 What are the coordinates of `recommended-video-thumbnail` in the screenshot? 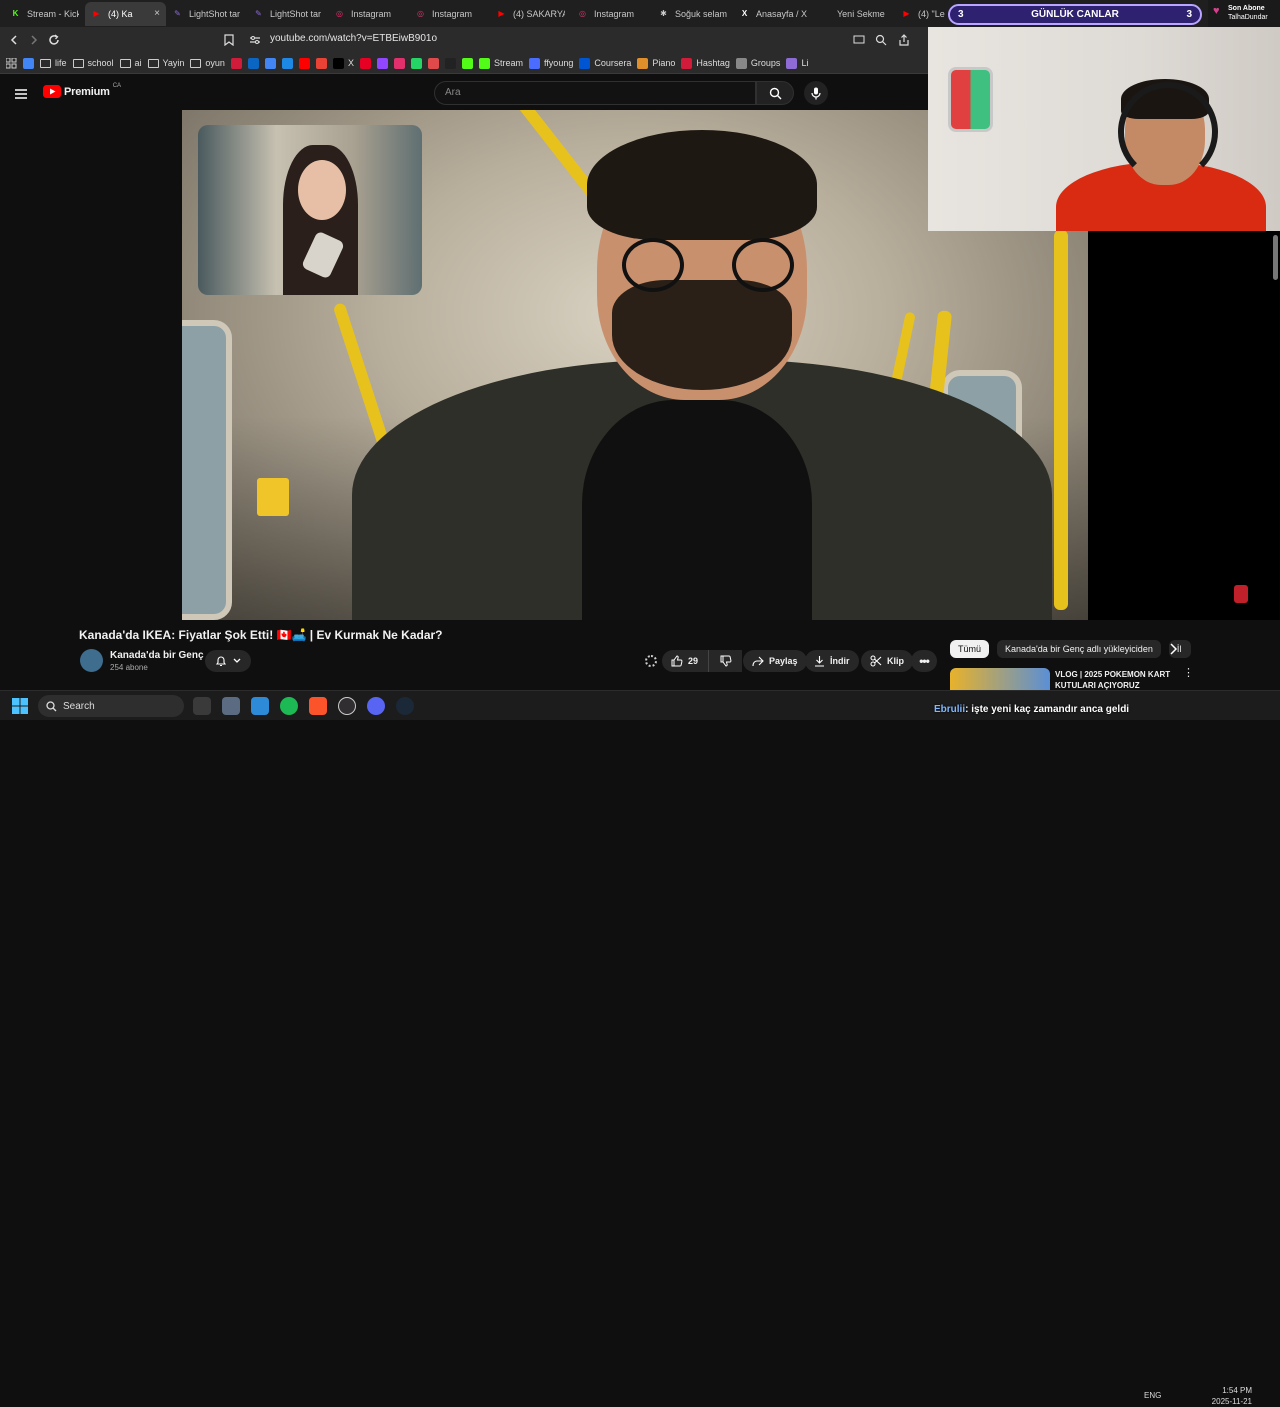 It's located at (1000, 679).